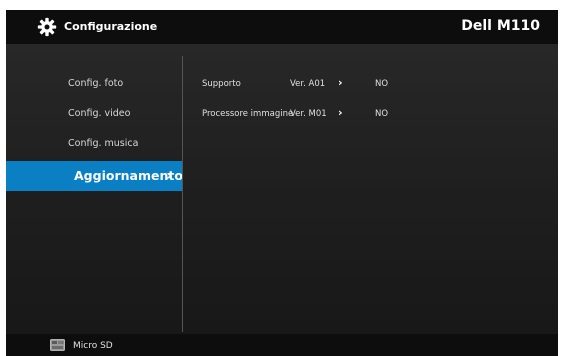 The height and width of the screenshot is (356, 564). What do you see at coordinates (99, 113) in the screenshot?
I see `sidebar-item-label: Config. video` at bounding box center [99, 113].